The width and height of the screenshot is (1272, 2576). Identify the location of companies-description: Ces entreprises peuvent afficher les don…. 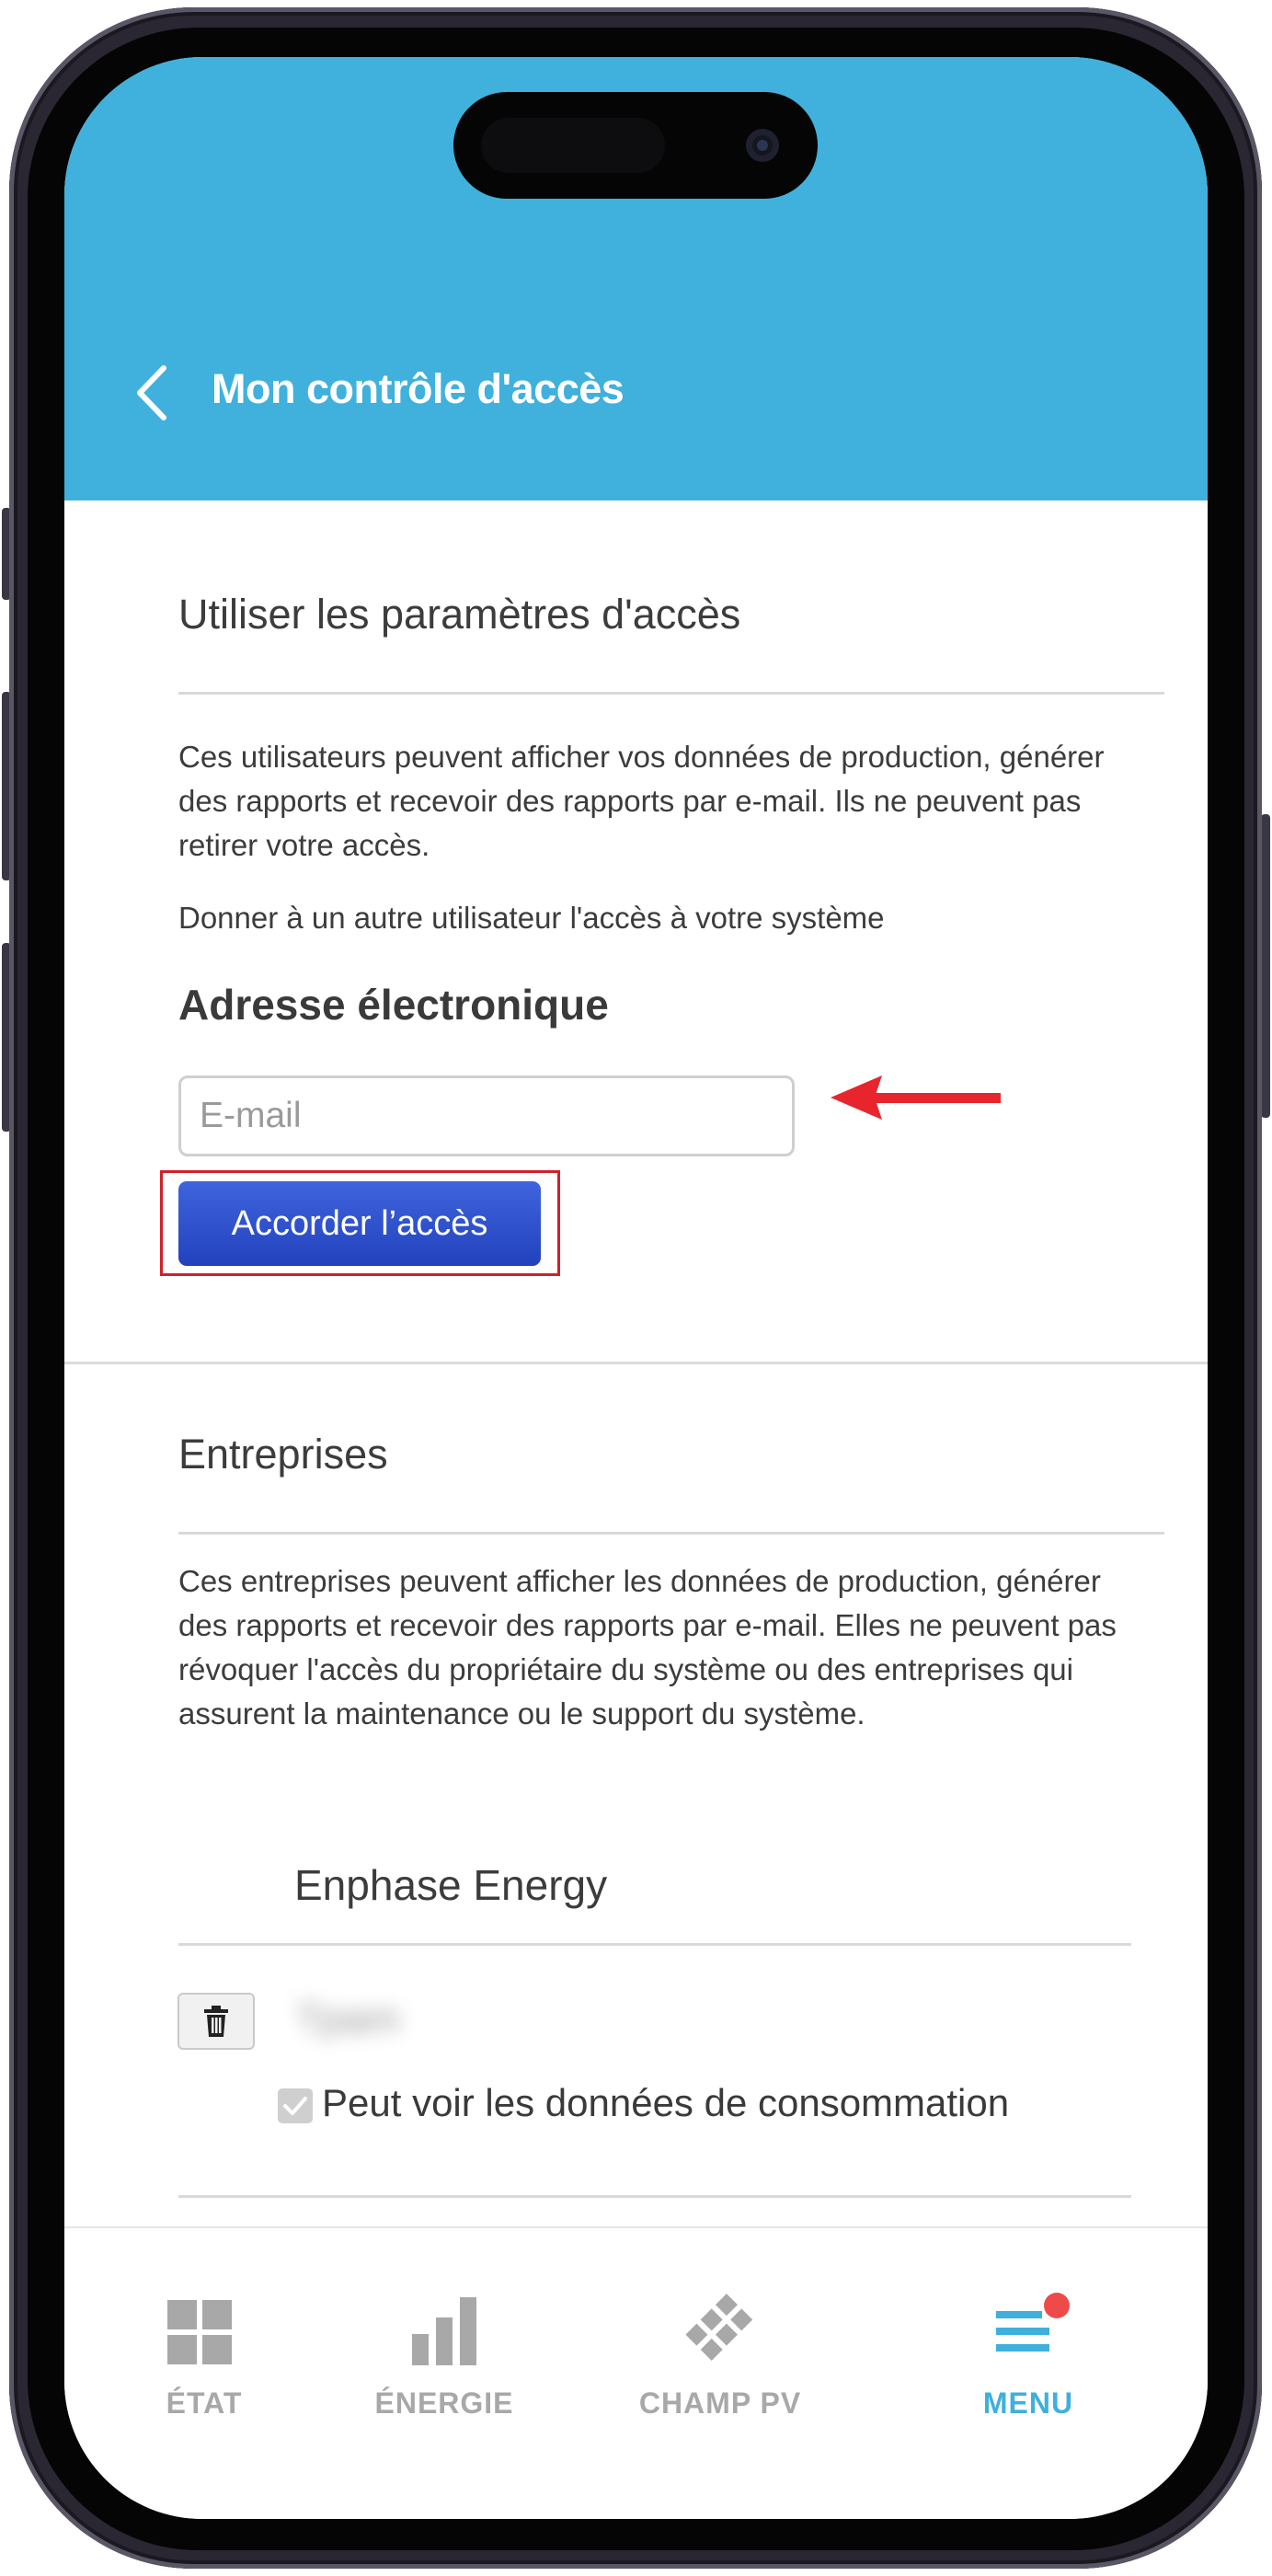
(647, 1647).